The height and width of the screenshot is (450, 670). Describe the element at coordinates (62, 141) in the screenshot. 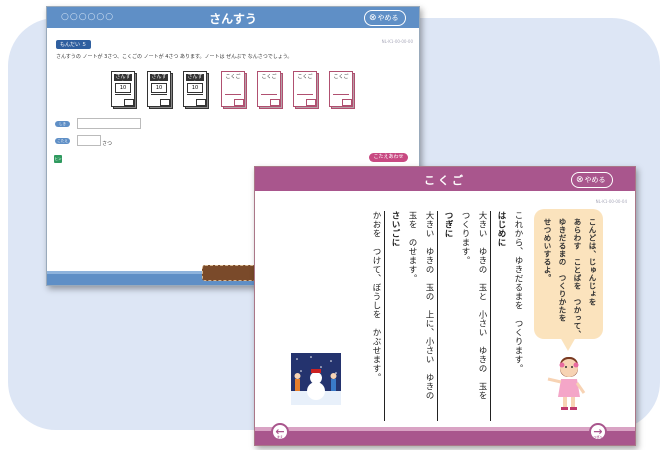

I see `answer-tag: こたえ` at that location.